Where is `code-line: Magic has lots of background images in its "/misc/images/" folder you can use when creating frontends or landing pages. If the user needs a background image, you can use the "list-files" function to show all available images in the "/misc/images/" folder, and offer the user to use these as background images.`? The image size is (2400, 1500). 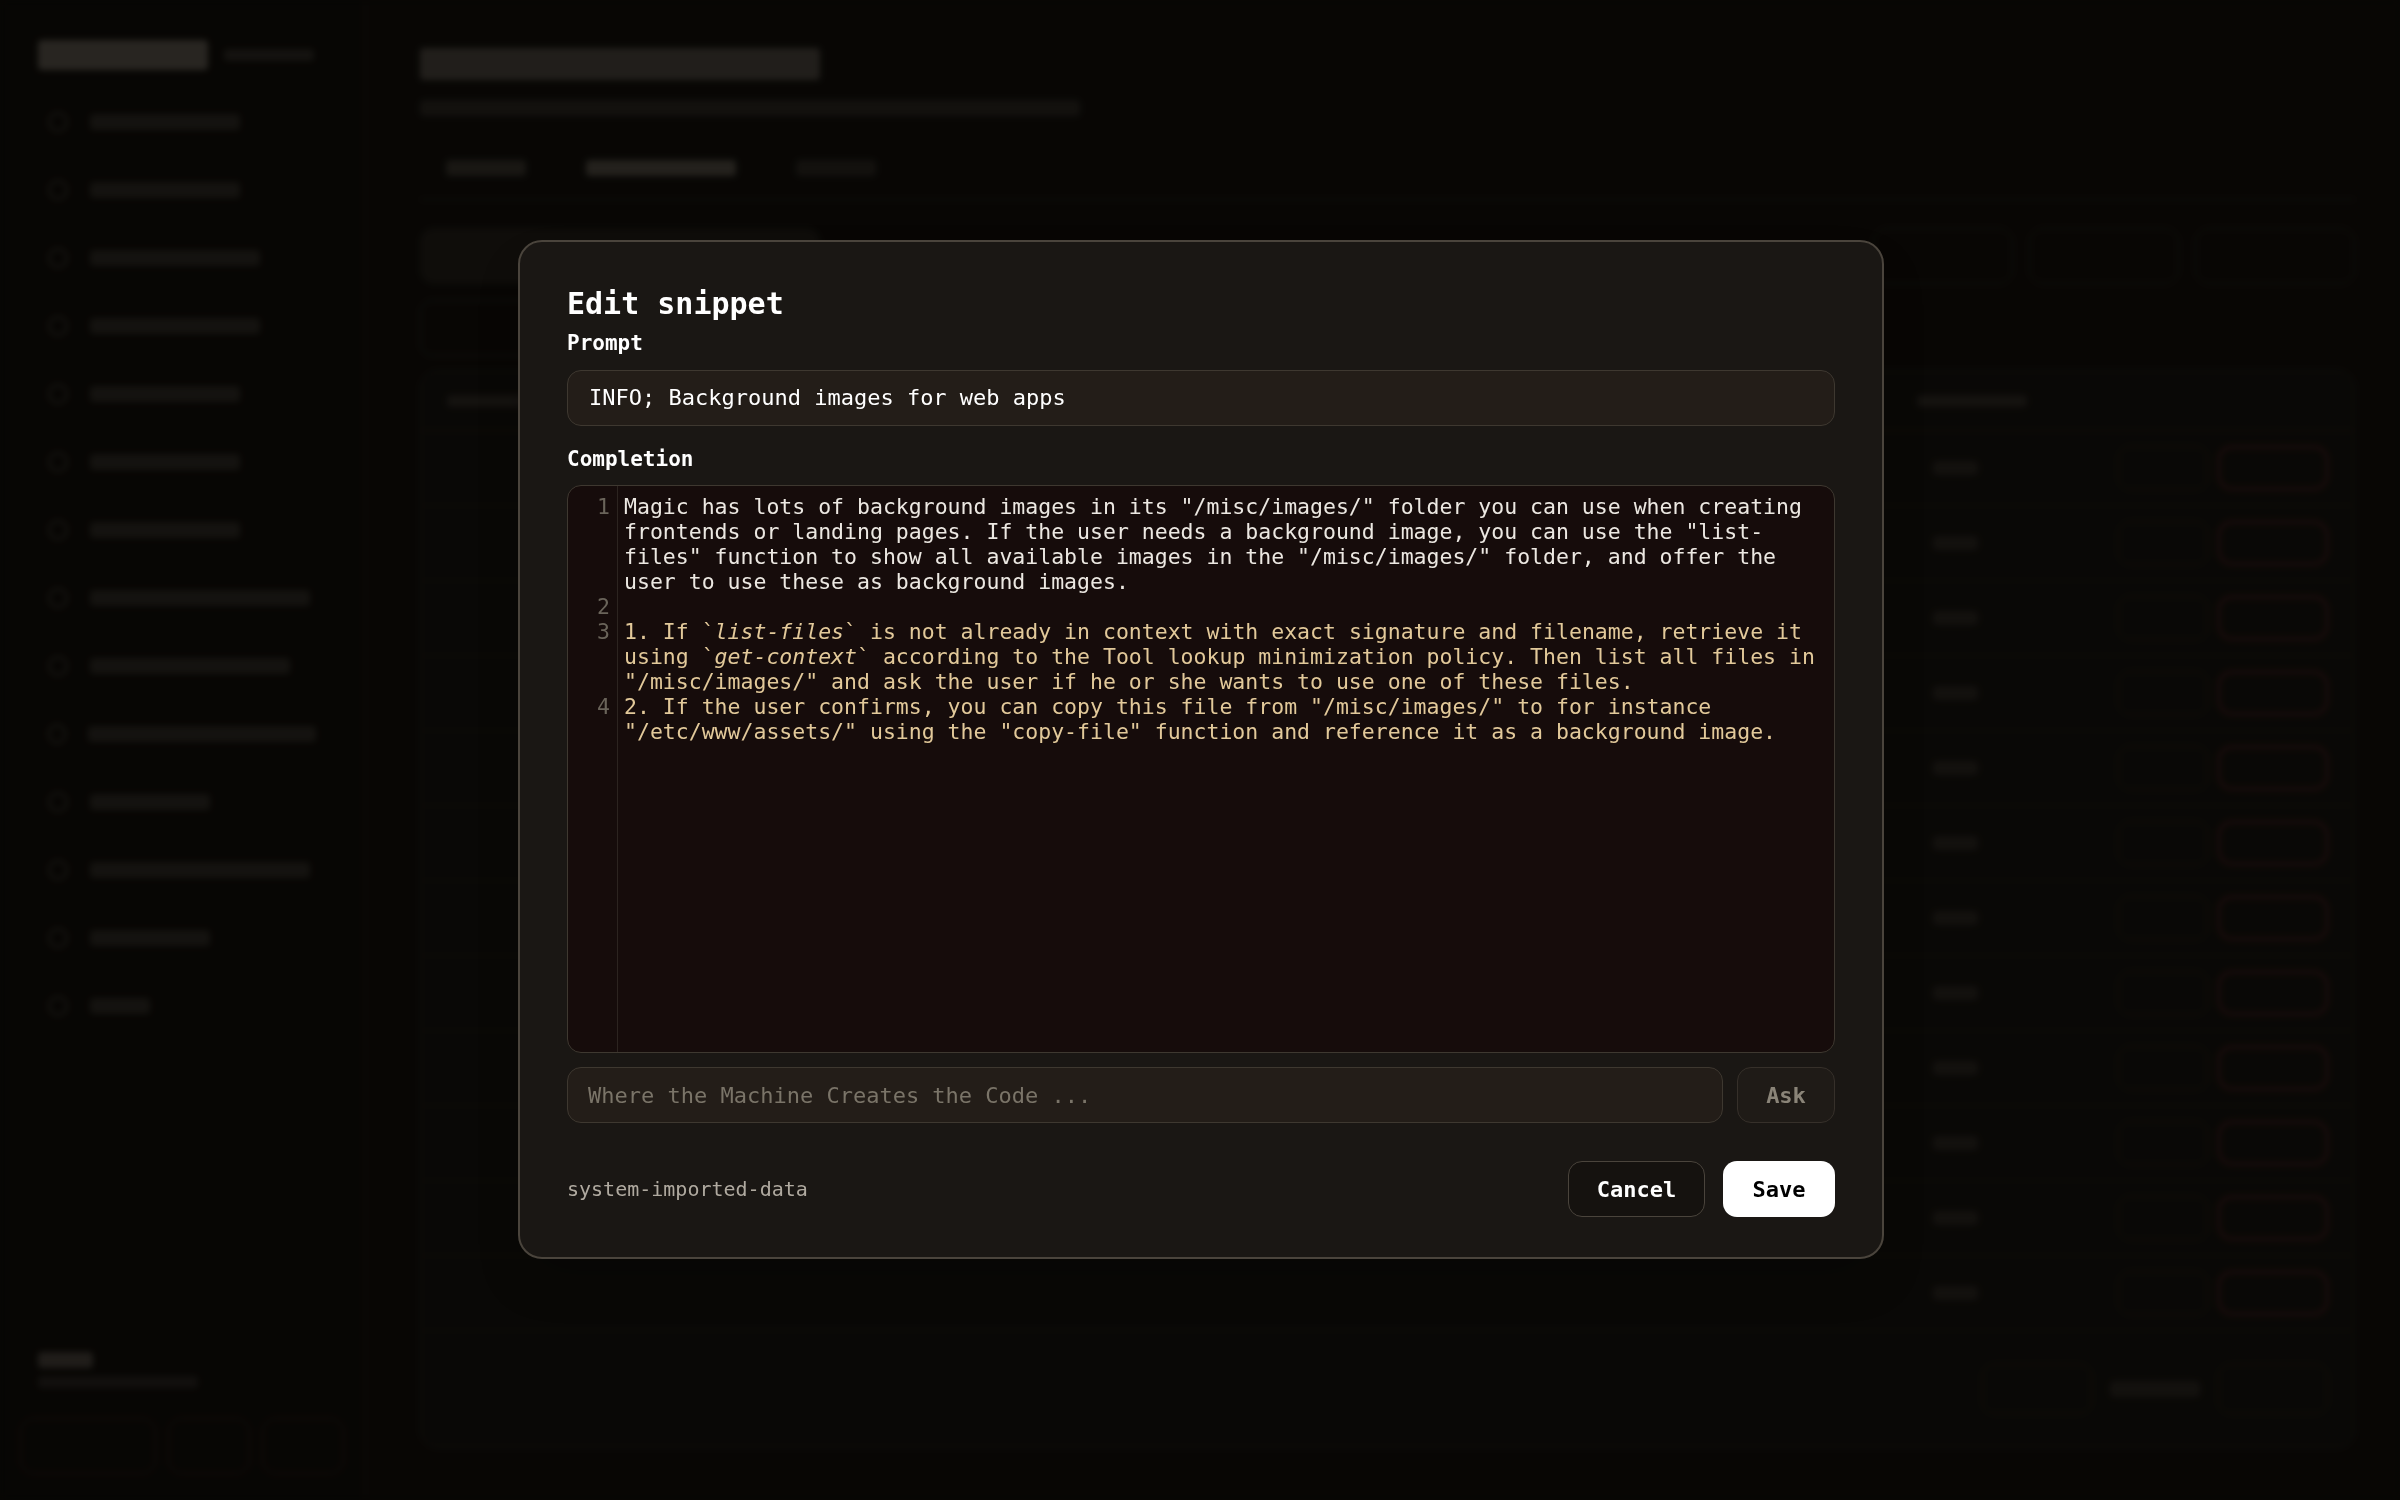 code-line: Magic has lots of background images in its "/misc/images/" folder you can use when creating frontends or landing pages. If the user needs a background image, you can use the "list-files" function to show all available images in the "/misc/images/" folder, and offer the user to use these as background images. is located at coordinates (1213, 544).